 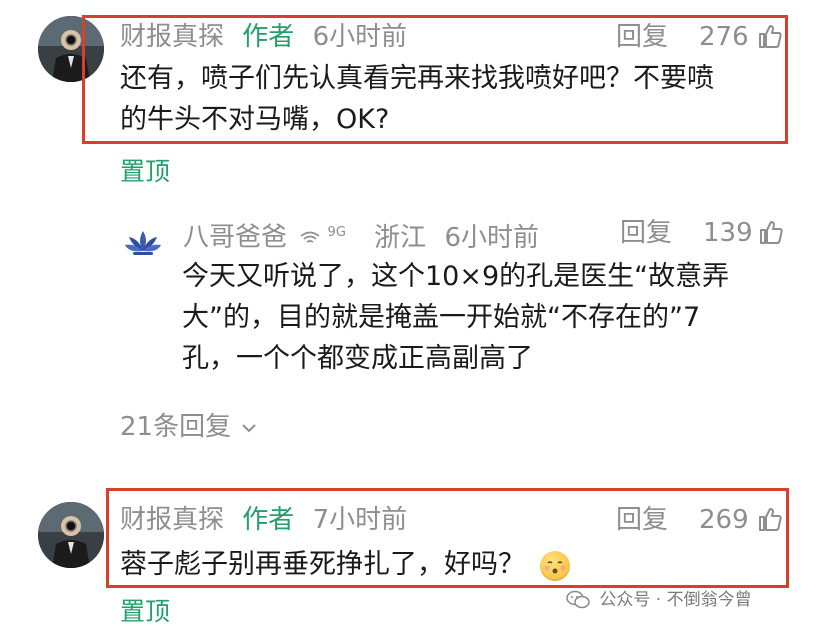 What do you see at coordinates (441, 317) in the screenshot?
I see `reply-line: 大”的，目的就是掩盖一开始就“不存在的”7` at bounding box center [441, 317].